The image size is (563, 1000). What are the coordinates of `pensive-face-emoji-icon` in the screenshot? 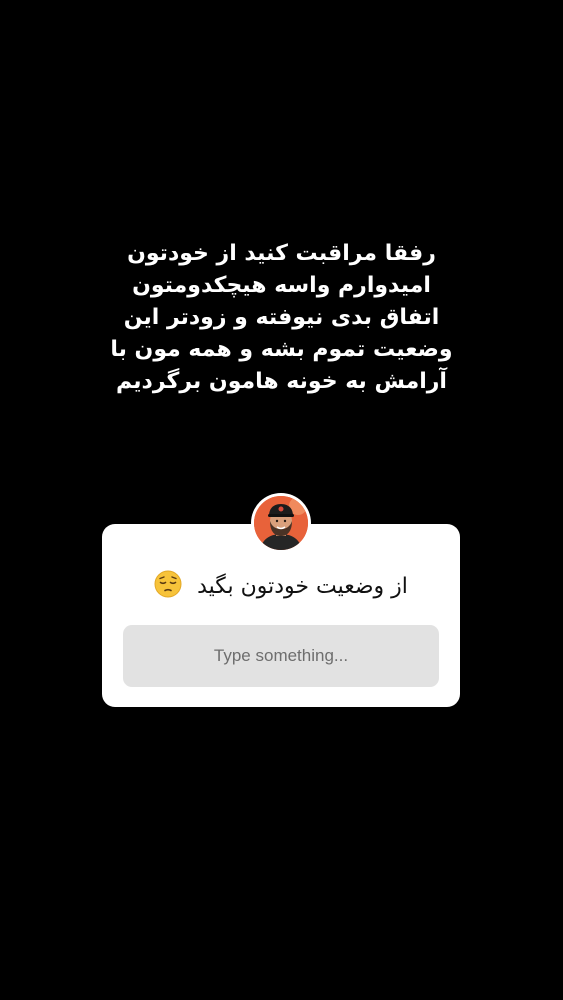 It's located at (168, 587).